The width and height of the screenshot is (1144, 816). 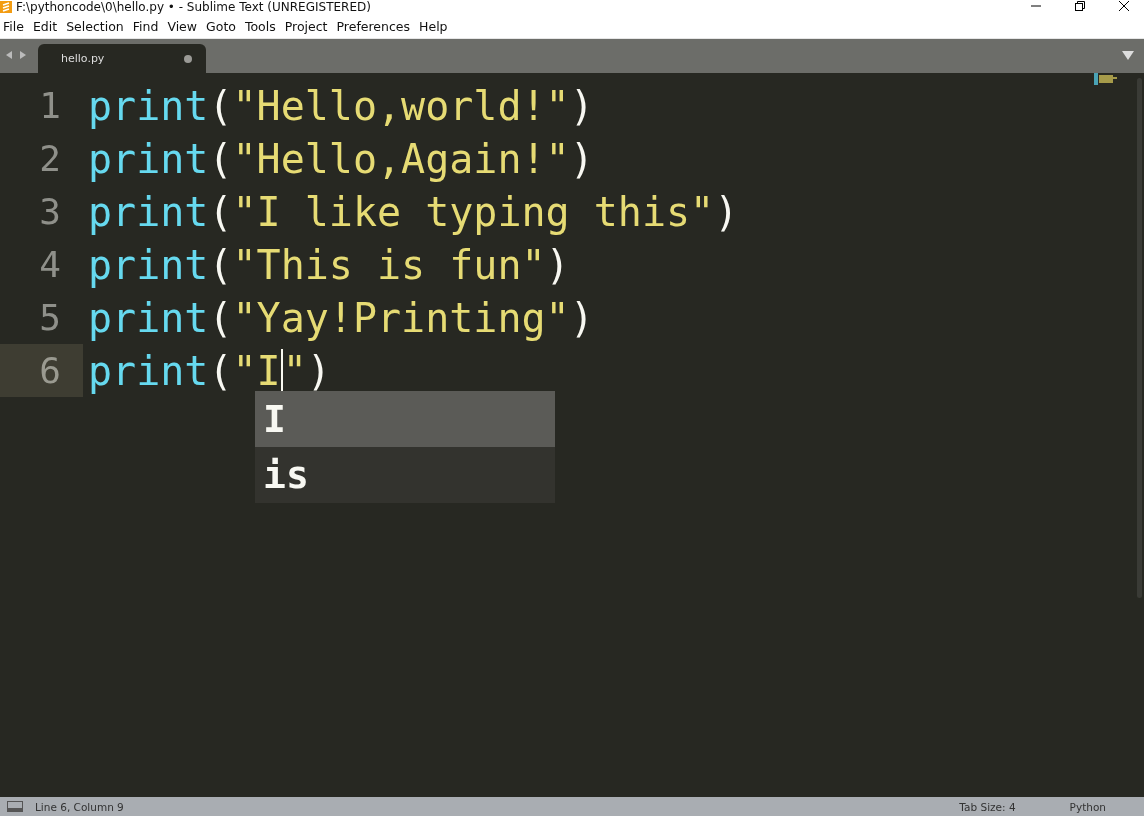 What do you see at coordinates (435, 26) in the screenshot?
I see `menu-item: Help` at bounding box center [435, 26].